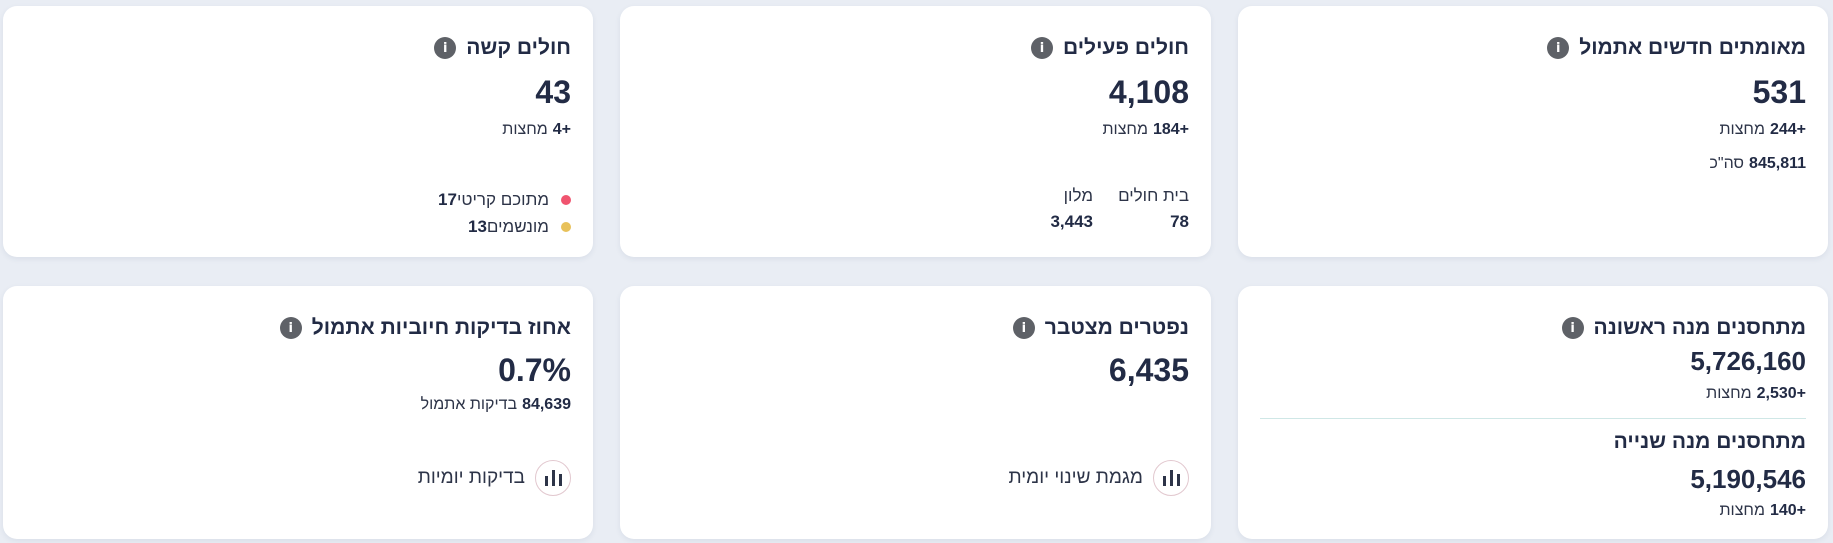  What do you see at coordinates (494, 478) in the screenshot?
I see `daily-tests-link: בדיקות יומיות` at bounding box center [494, 478].